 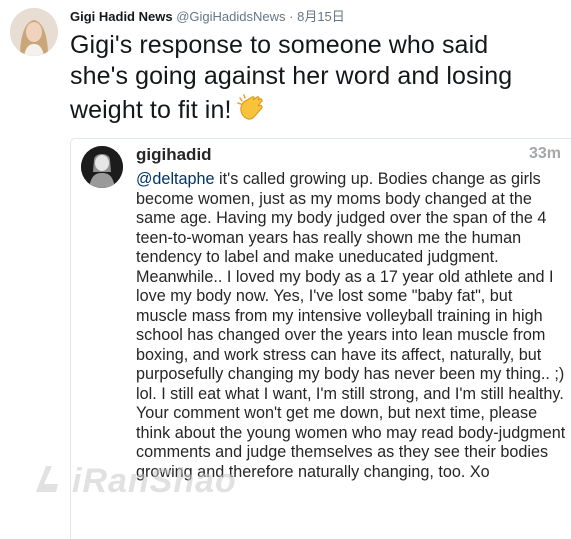 I want to click on quoted-username: gigihadid, so click(x=174, y=155).